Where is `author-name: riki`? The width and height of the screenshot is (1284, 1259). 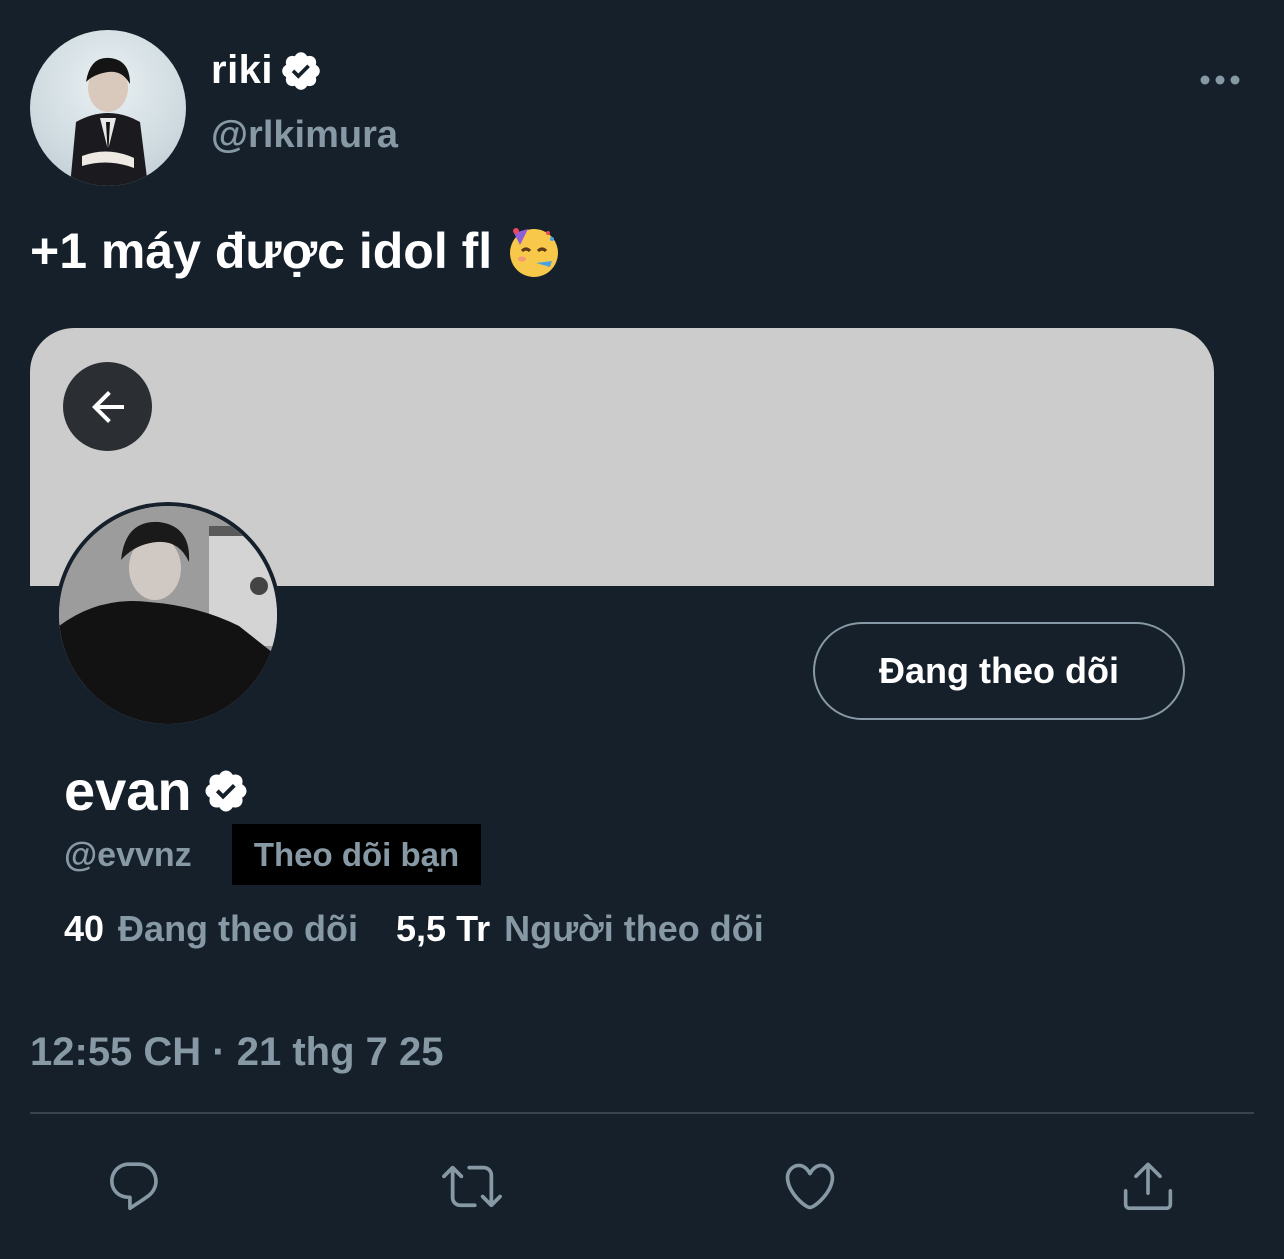 author-name: riki is located at coordinates (267, 70).